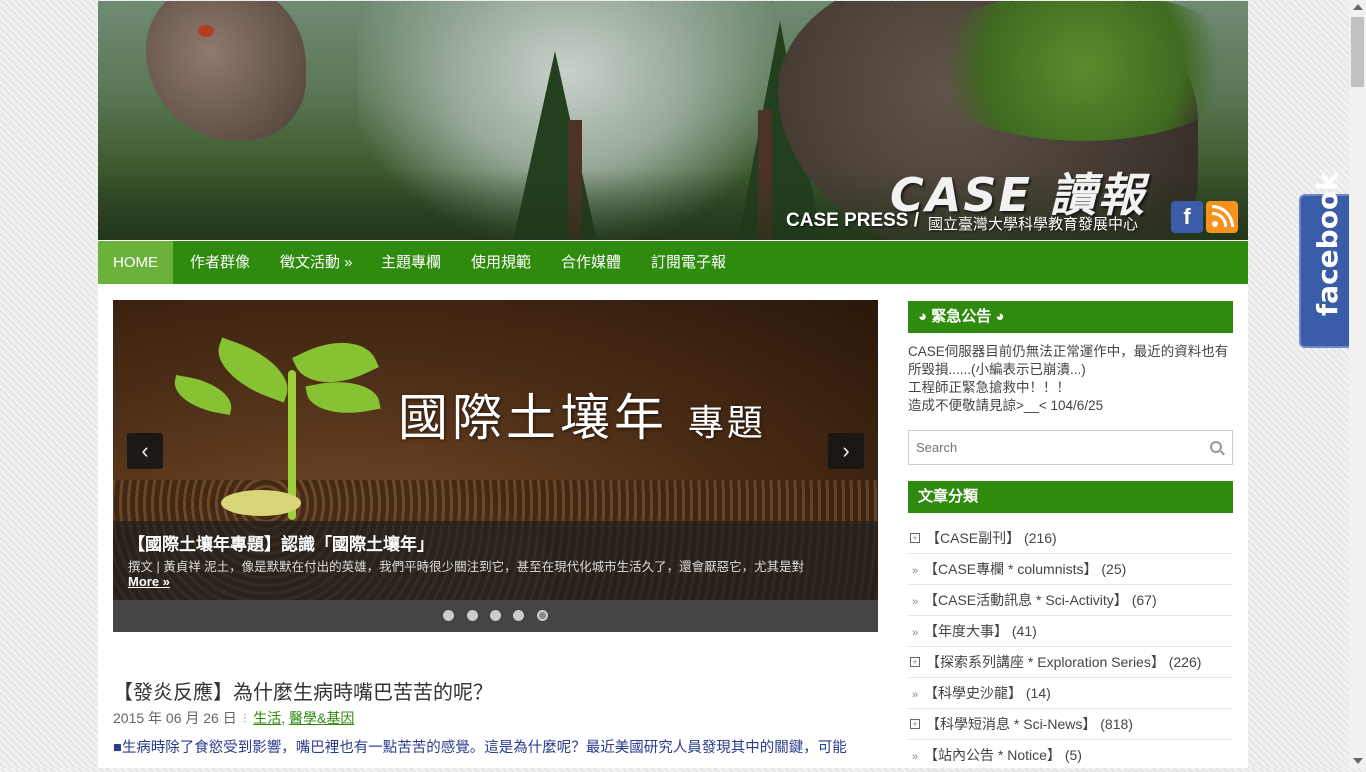  What do you see at coordinates (1070, 497) in the screenshot?
I see `categories-widget-title: 文章分類` at bounding box center [1070, 497].